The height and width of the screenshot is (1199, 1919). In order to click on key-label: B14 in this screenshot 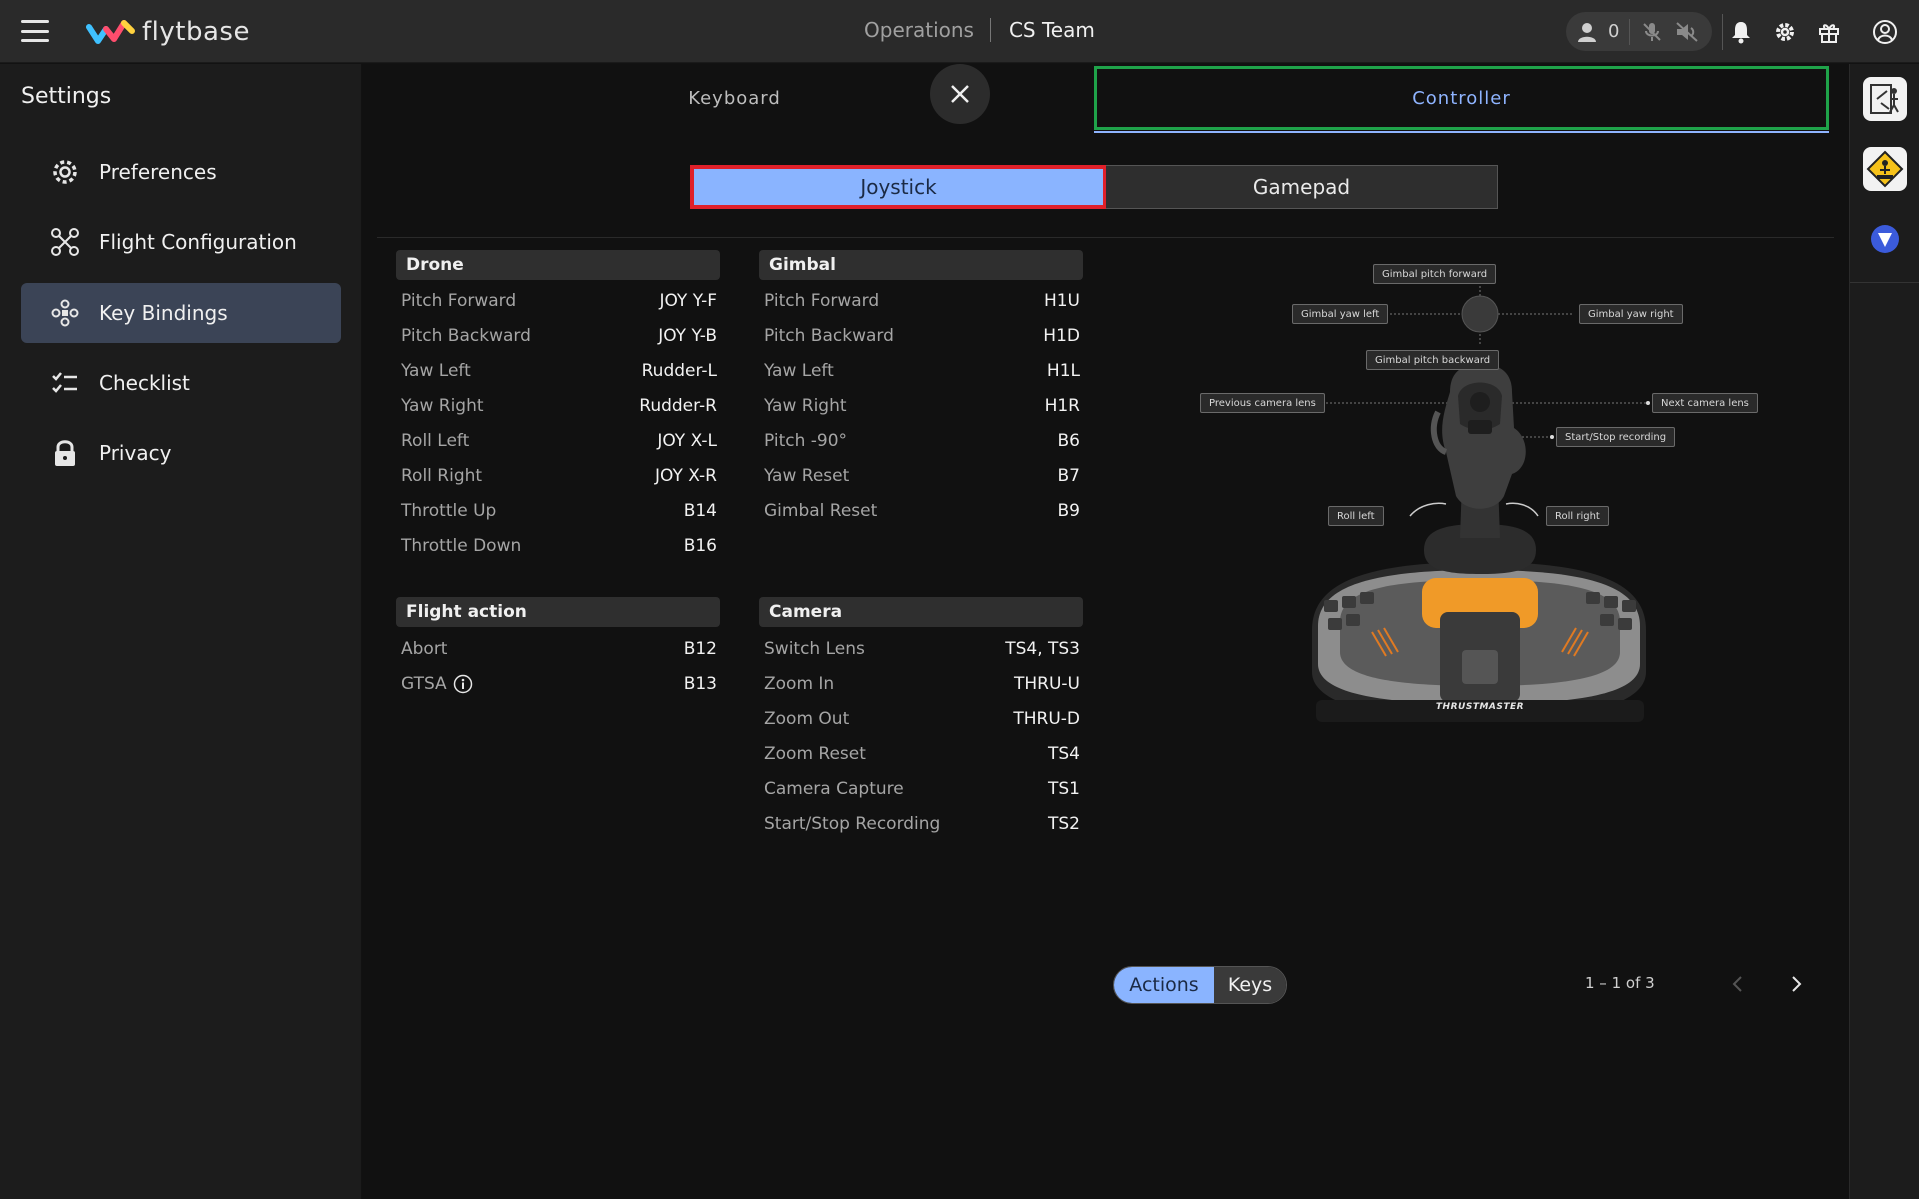, I will do `click(700, 511)`.